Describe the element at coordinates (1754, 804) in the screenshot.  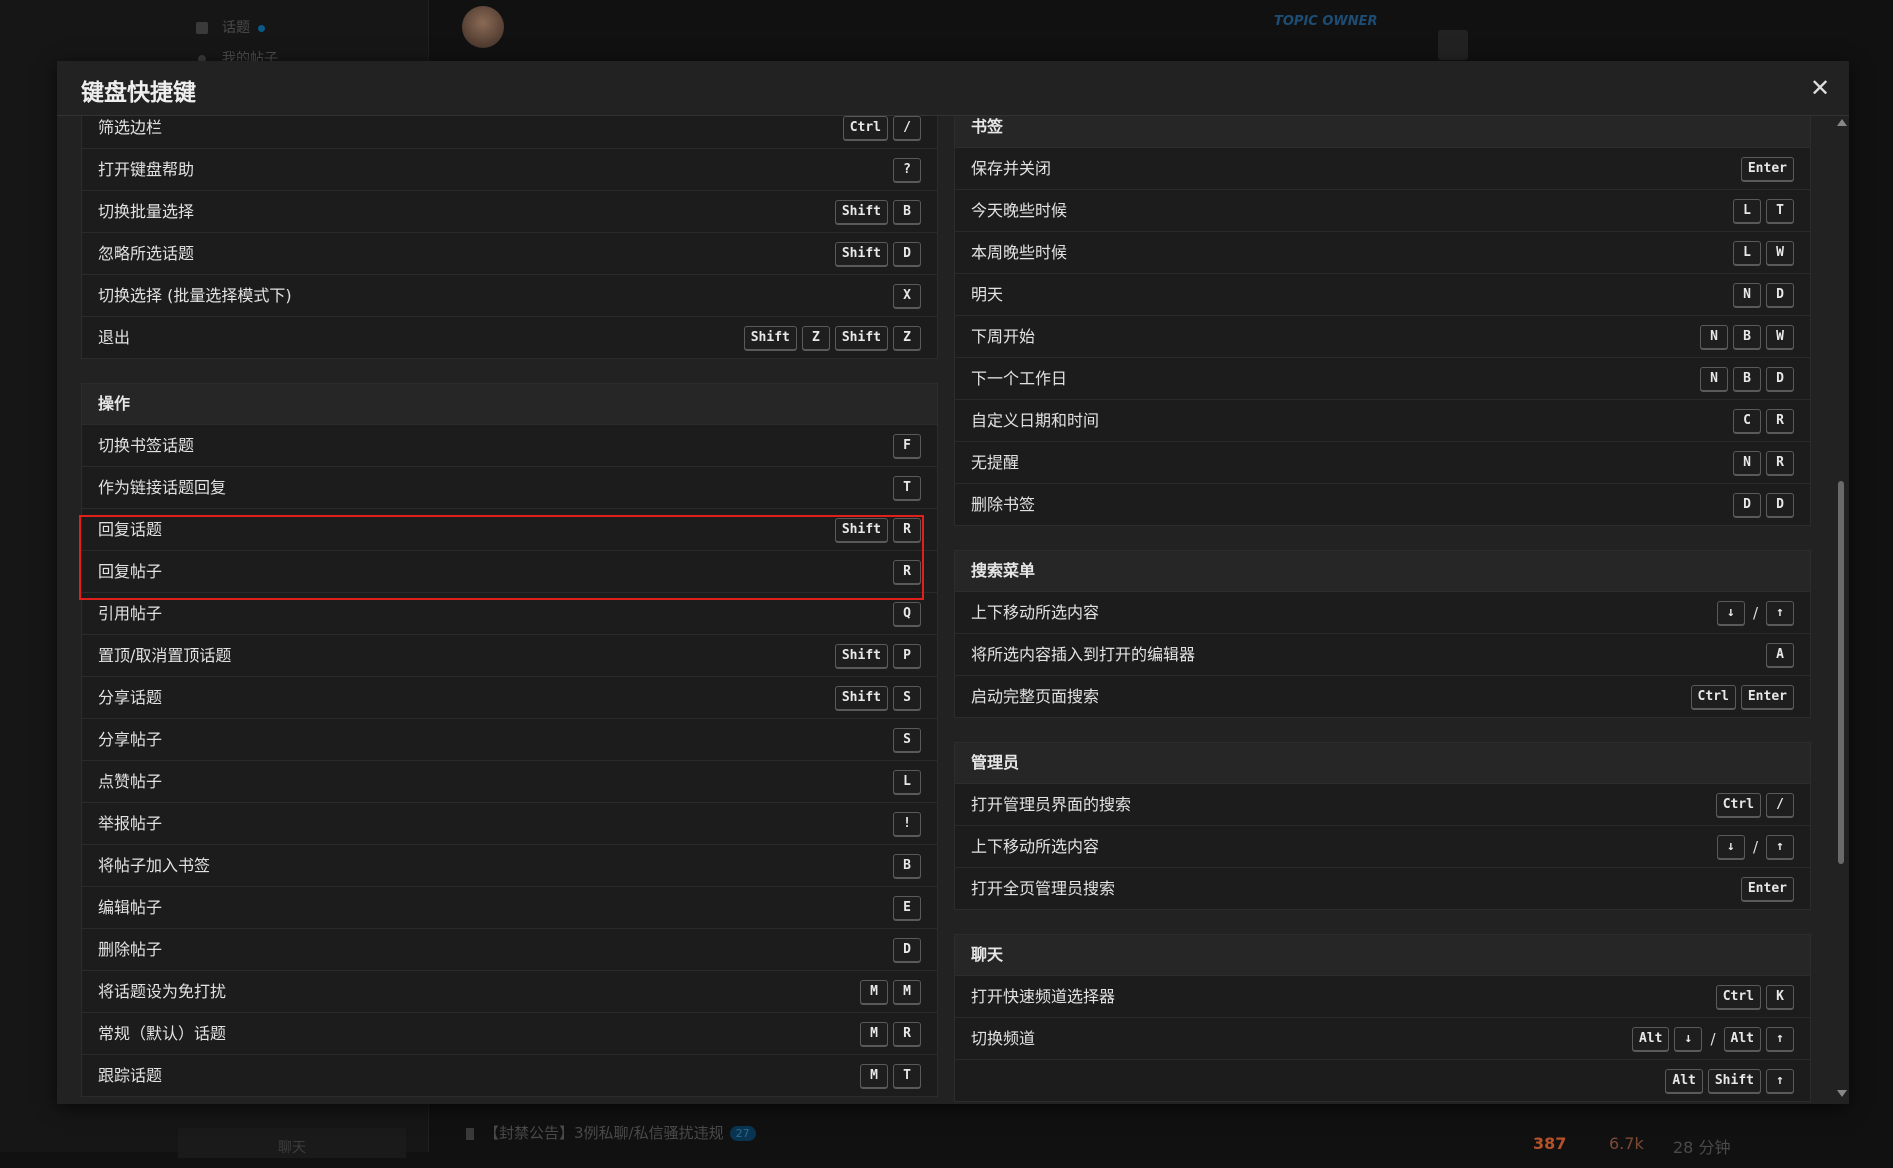
I see `shortcut-keys: Ctrl /` at that location.